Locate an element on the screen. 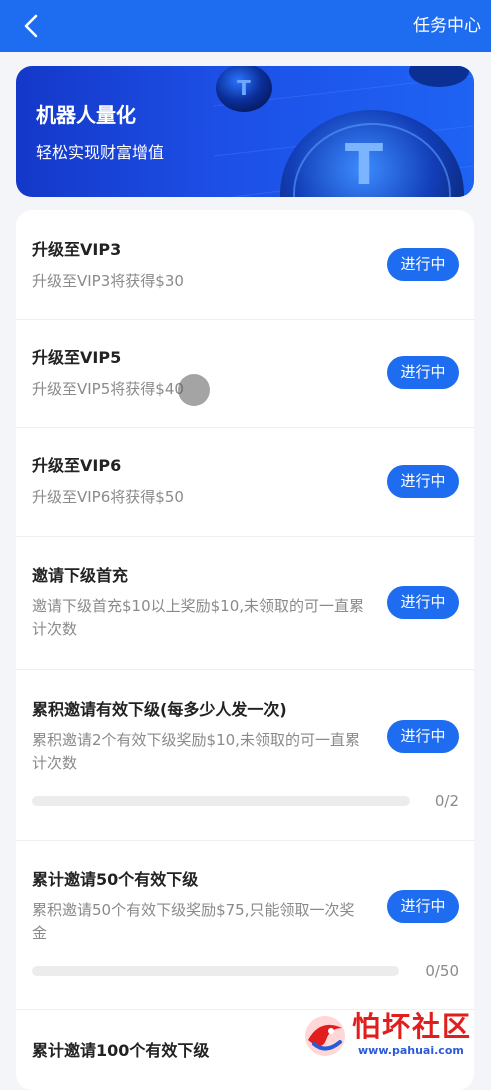 The height and width of the screenshot is (1090, 491). watermark: 怕坏社区 www.pahuai.com is located at coordinates (395, 1036).